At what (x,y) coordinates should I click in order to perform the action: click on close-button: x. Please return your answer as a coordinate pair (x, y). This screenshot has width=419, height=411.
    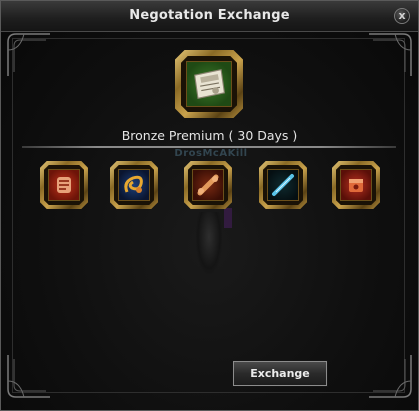
    Looking at the image, I should click on (402, 16).